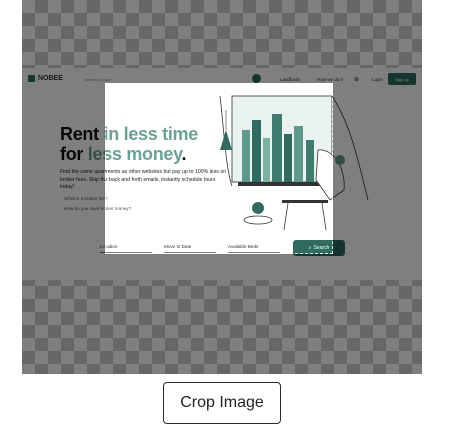  What do you see at coordinates (222, 403) in the screenshot?
I see `crop-image-button: Crop Image` at bounding box center [222, 403].